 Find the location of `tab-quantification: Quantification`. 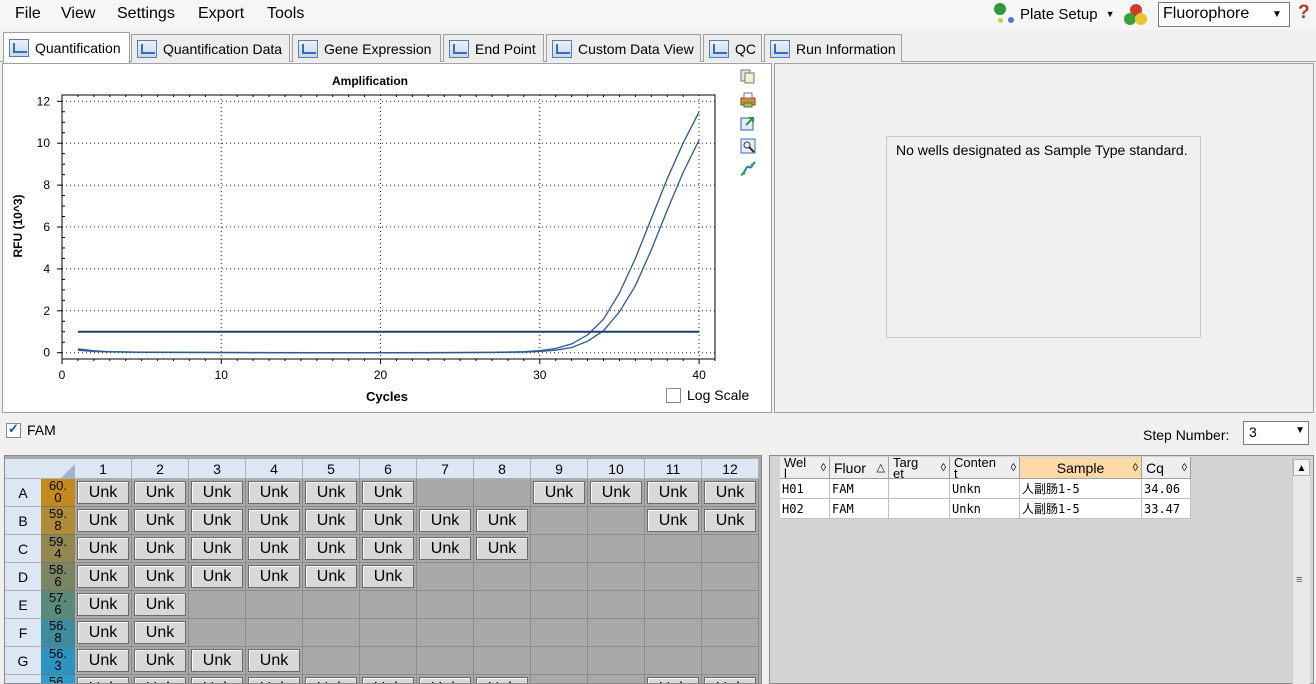

tab-quantification: Quantification is located at coordinates (66, 47).